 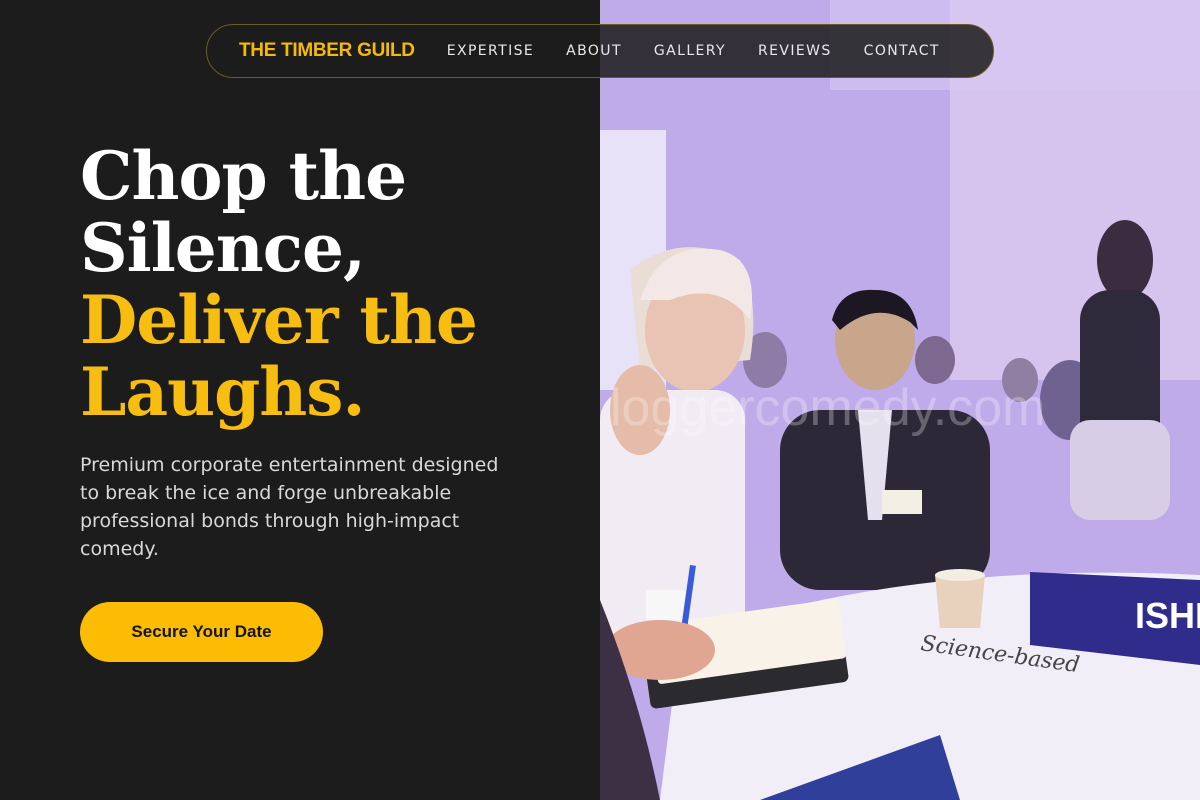 What do you see at coordinates (795, 51) in the screenshot?
I see `nav-link-reviews: REVIEWS` at bounding box center [795, 51].